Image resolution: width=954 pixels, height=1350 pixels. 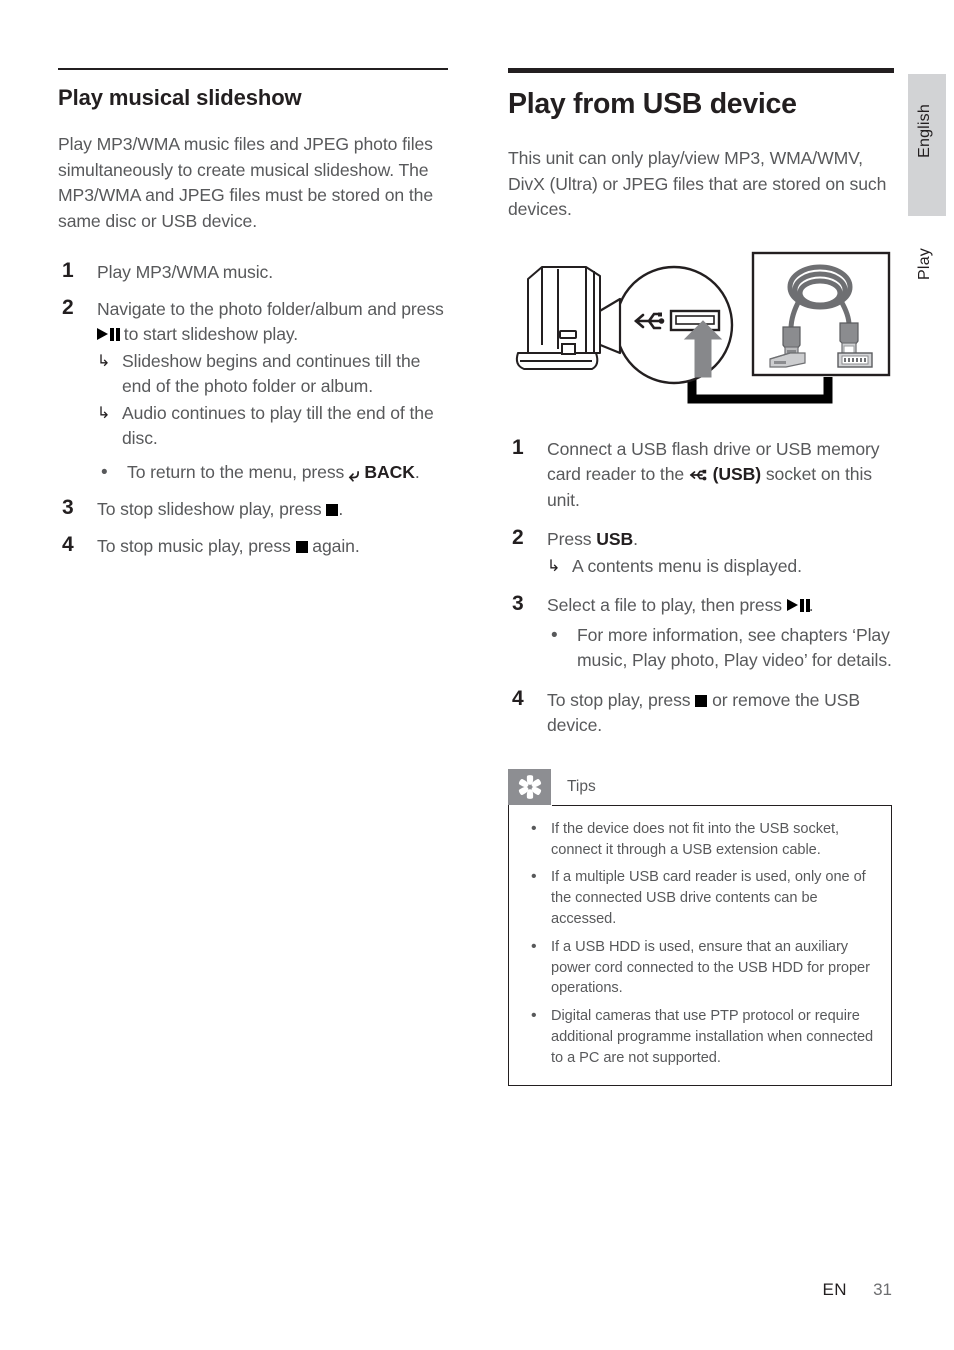 I want to click on usb-connection-diagram, so click(x=701, y=329).